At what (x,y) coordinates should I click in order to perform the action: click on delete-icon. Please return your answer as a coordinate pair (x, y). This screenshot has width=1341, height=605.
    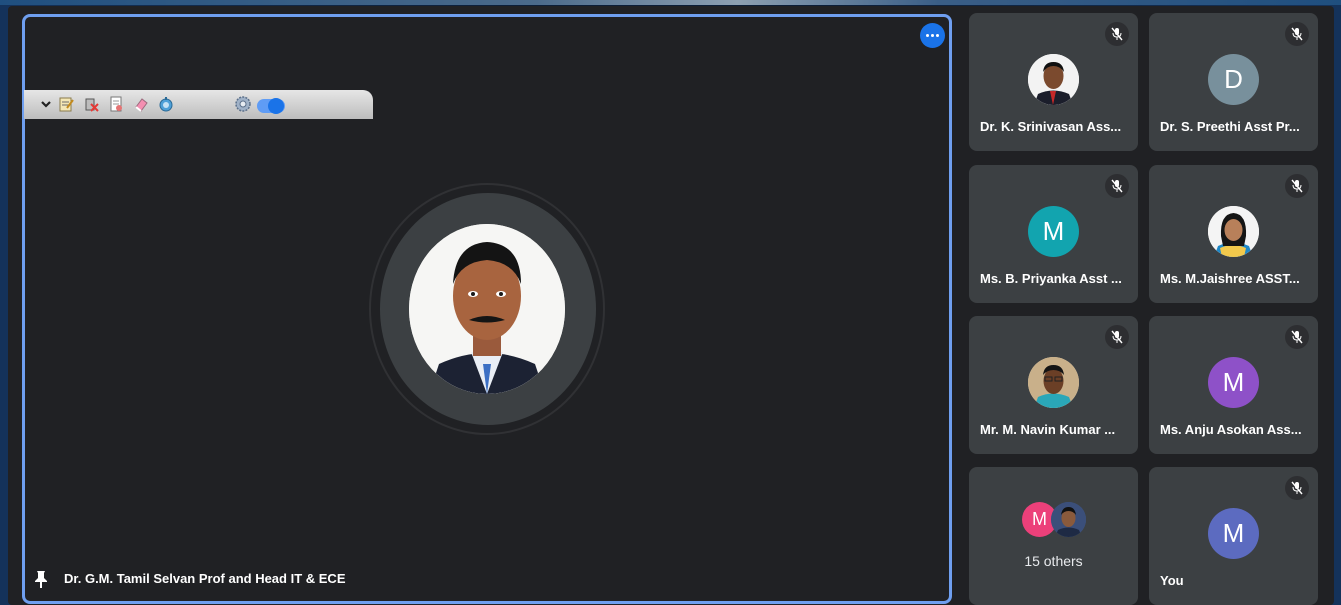
    Looking at the image, I should click on (91, 104).